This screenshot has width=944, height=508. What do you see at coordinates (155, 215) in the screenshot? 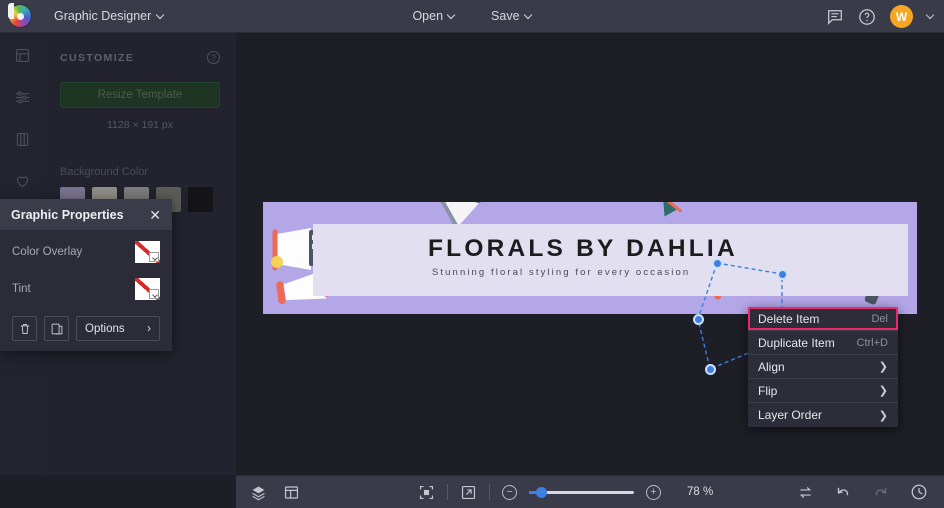
I see `close-icon: ✕` at bounding box center [155, 215].